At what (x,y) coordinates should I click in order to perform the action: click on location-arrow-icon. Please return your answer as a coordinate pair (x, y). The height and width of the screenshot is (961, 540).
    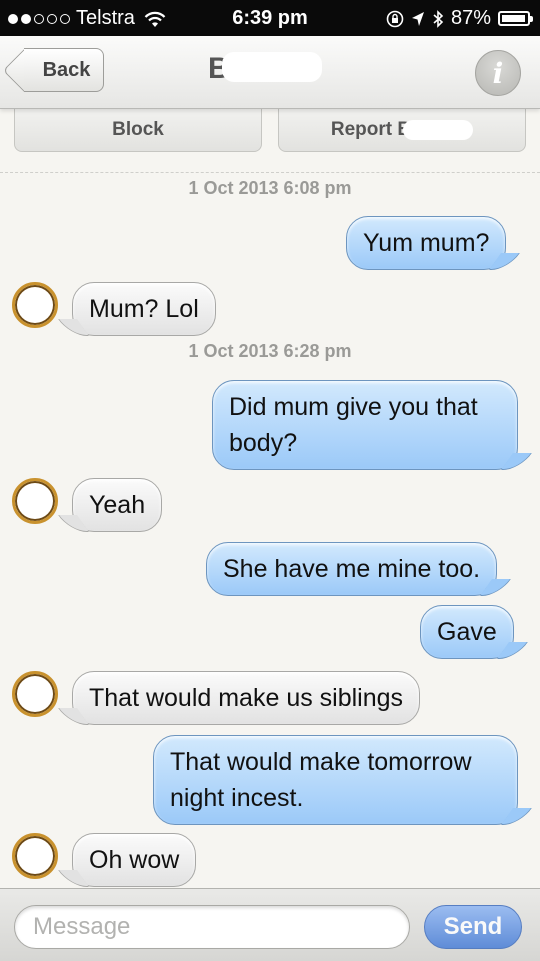
    Looking at the image, I should click on (417, 18).